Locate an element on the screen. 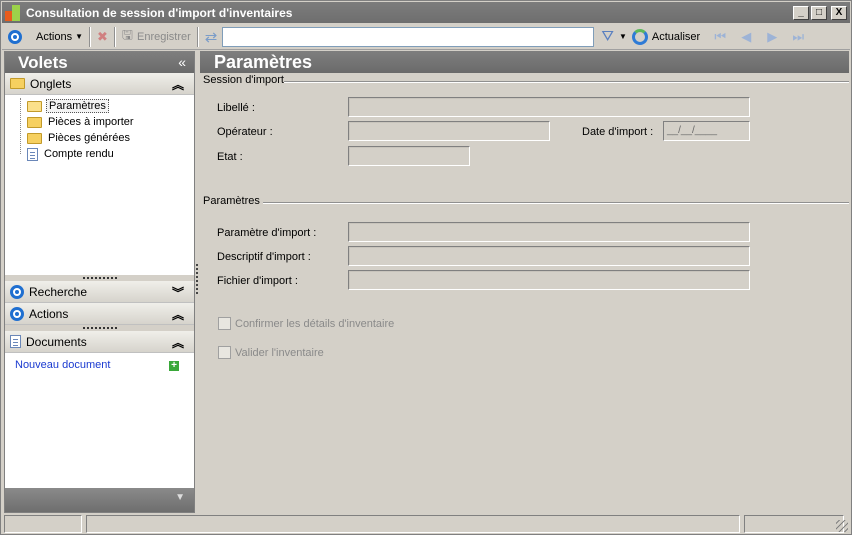 Image resolution: width=852 pixels, height=535 pixels. save-label: Enregistrer is located at coordinates (163, 36).